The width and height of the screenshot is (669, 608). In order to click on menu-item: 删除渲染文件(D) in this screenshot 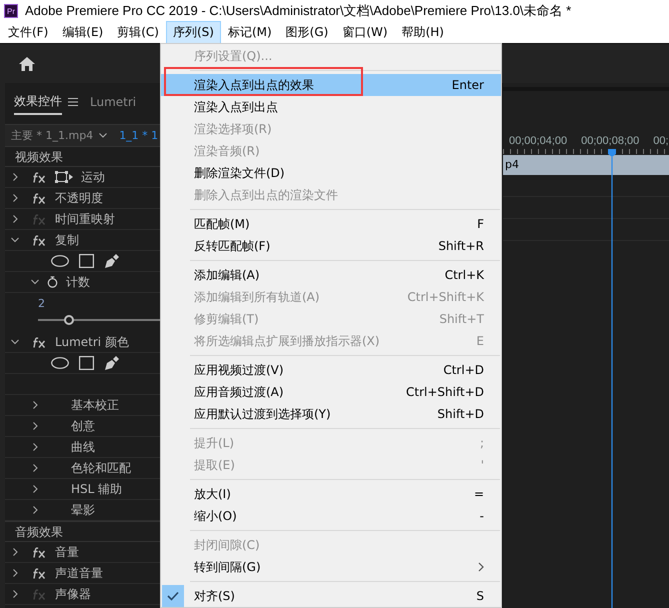, I will do `click(331, 173)`.